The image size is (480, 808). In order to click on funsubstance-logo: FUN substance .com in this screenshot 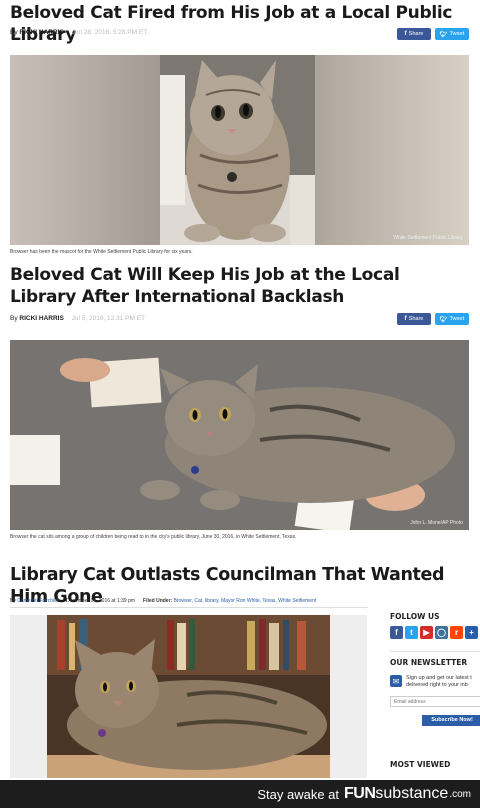, I will do `click(407, 794)`.